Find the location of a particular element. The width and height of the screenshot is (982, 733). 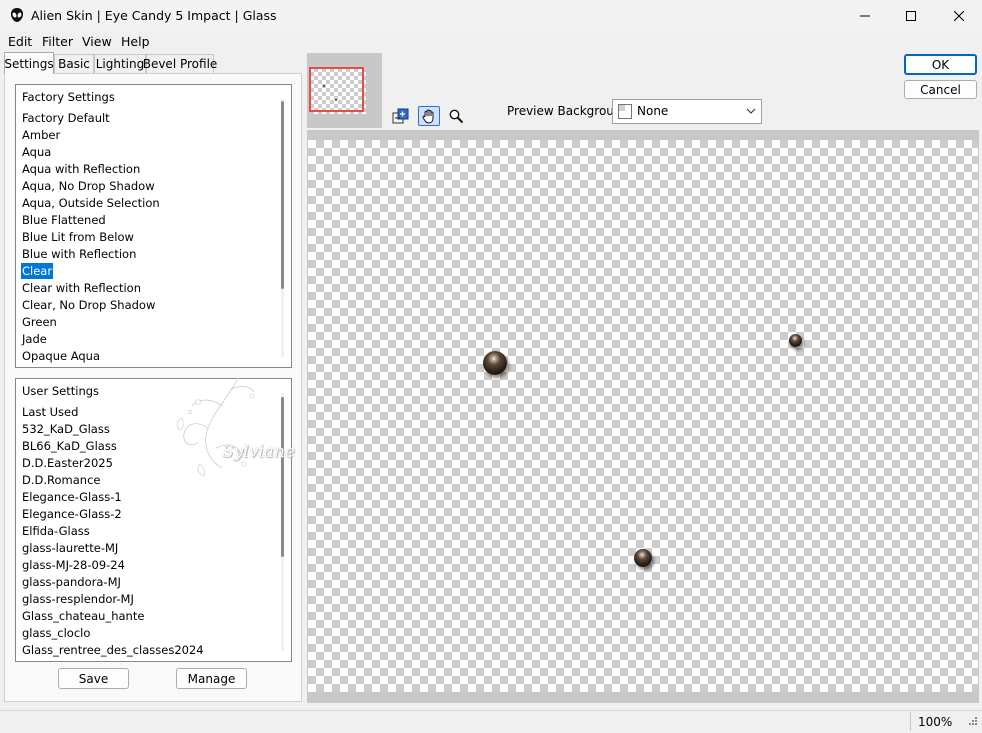

background-swatch is located at coordinates (625, 111).